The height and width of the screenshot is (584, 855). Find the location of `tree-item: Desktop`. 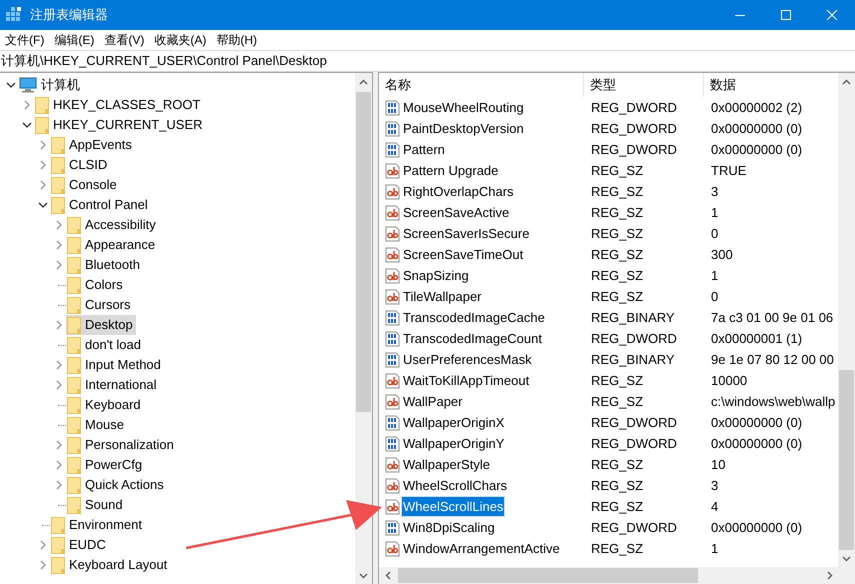

tree-item: Desktop is located at coordinates (101, 325).